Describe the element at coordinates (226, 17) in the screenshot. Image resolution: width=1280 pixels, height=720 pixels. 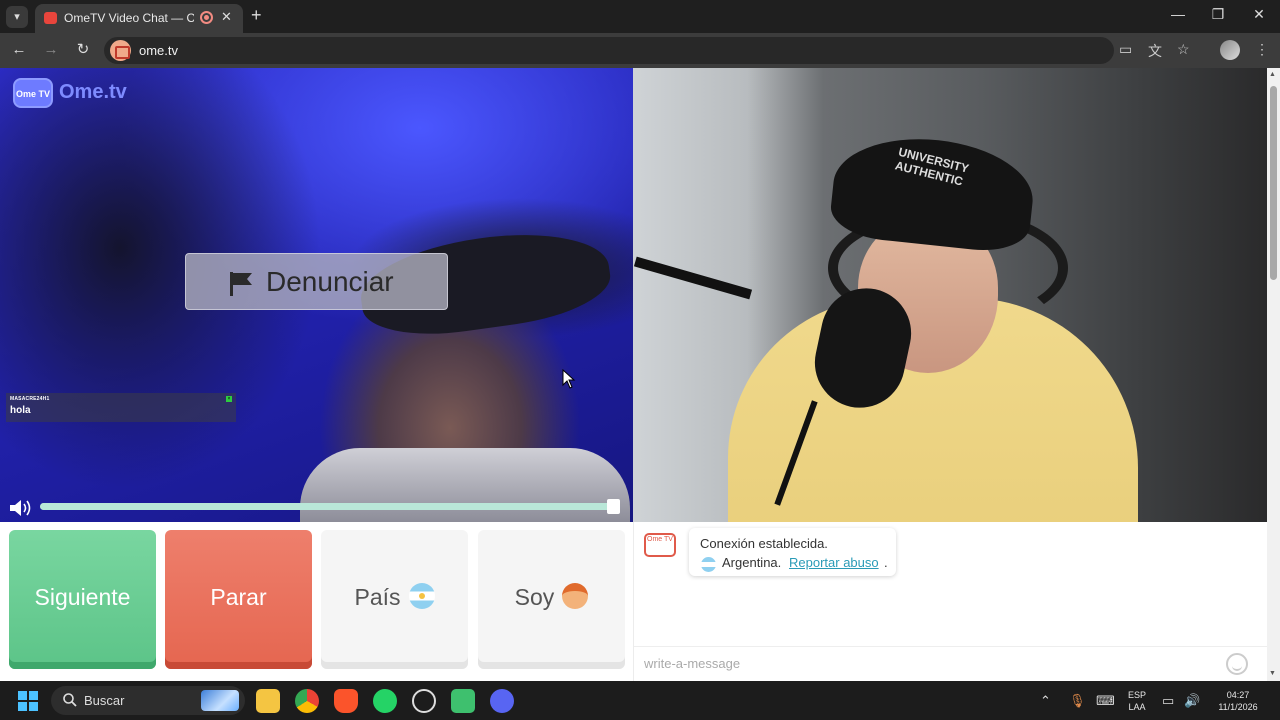
I see `close-tab-icon: ✕` at that location.